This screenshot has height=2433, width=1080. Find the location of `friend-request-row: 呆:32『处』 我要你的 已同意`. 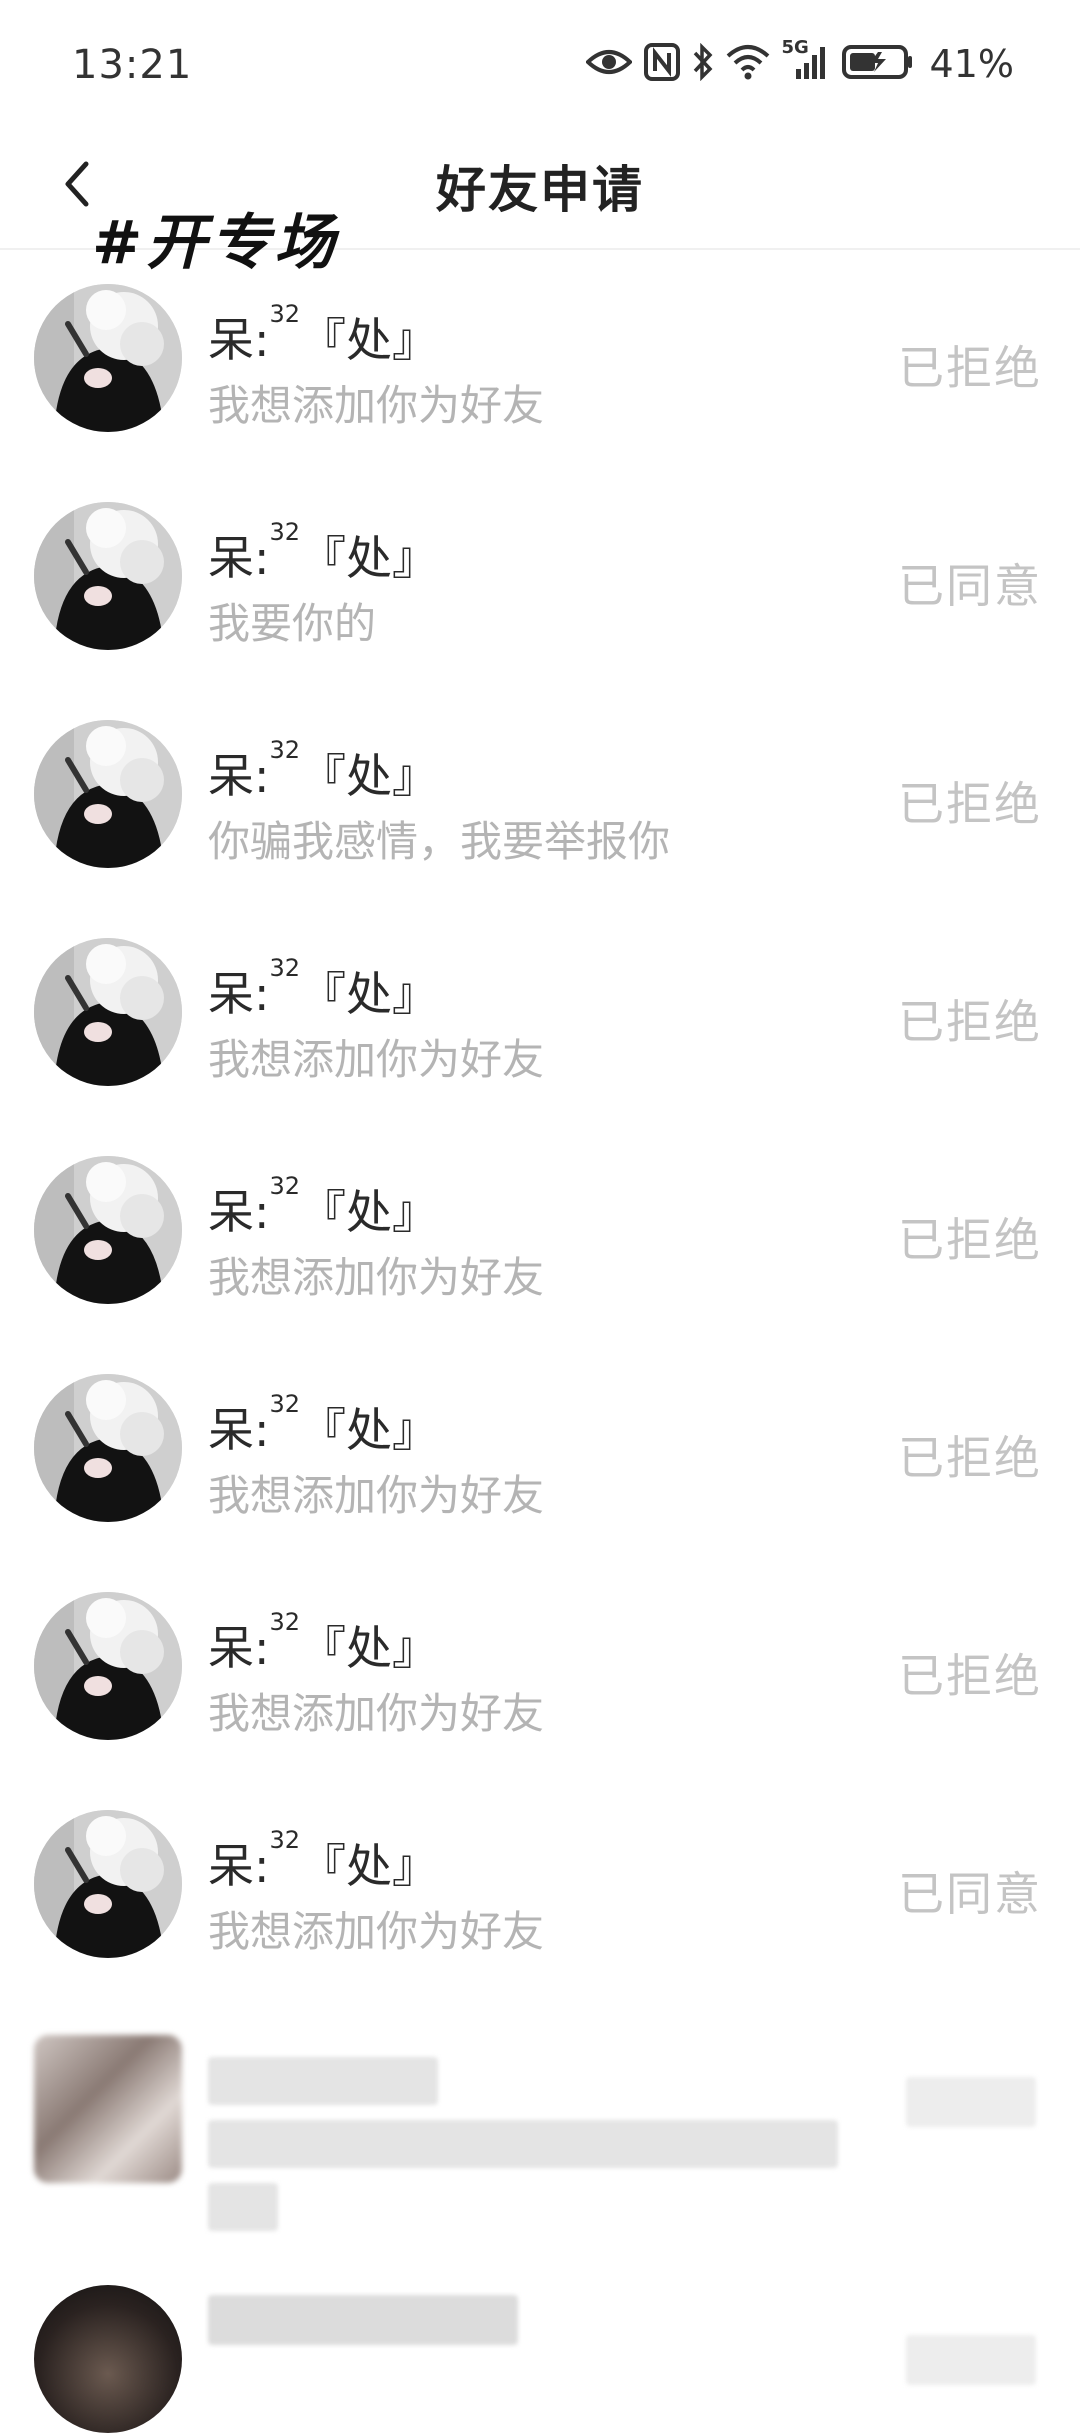

friend-request-row: 呆:32『处』 我要你的 已同意 is located at coordinates (540, 577).